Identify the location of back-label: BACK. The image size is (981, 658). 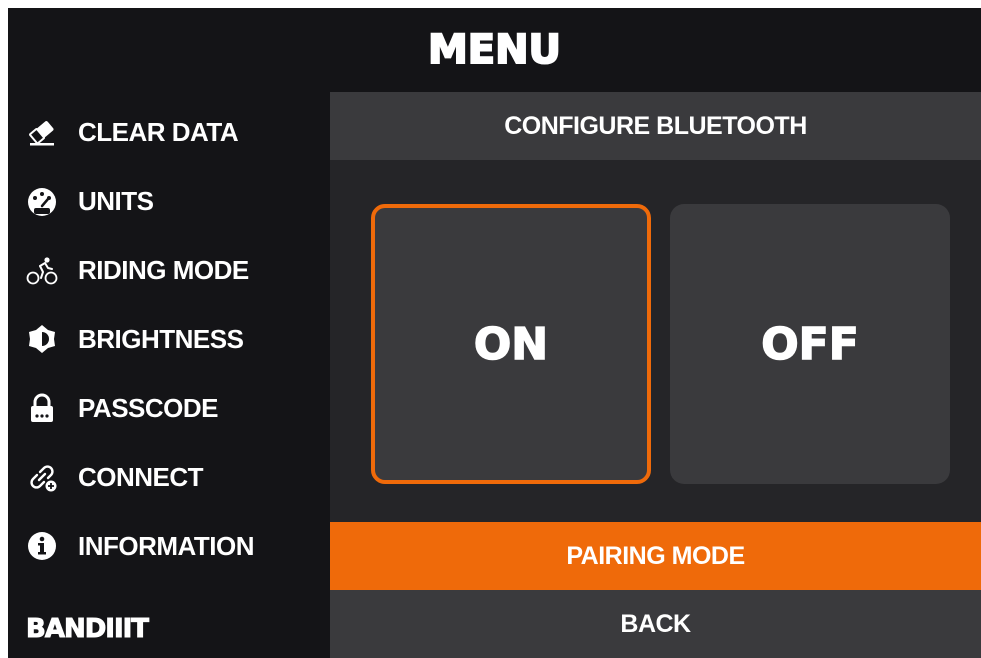
(655, 623).